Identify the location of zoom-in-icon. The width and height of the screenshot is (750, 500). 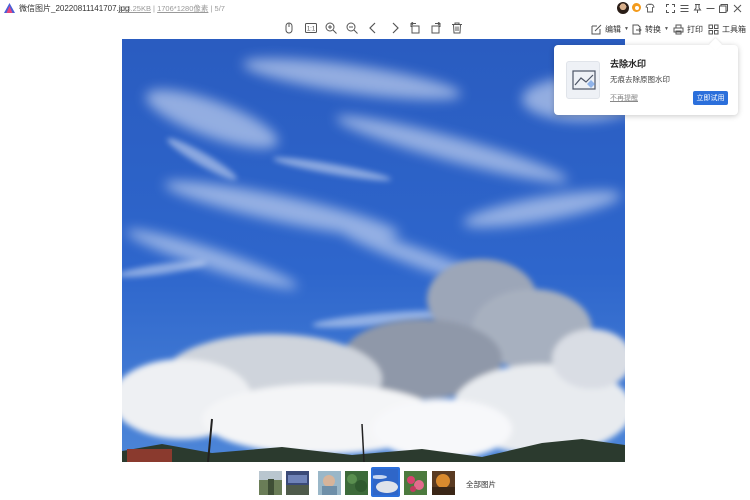
(331, 28).